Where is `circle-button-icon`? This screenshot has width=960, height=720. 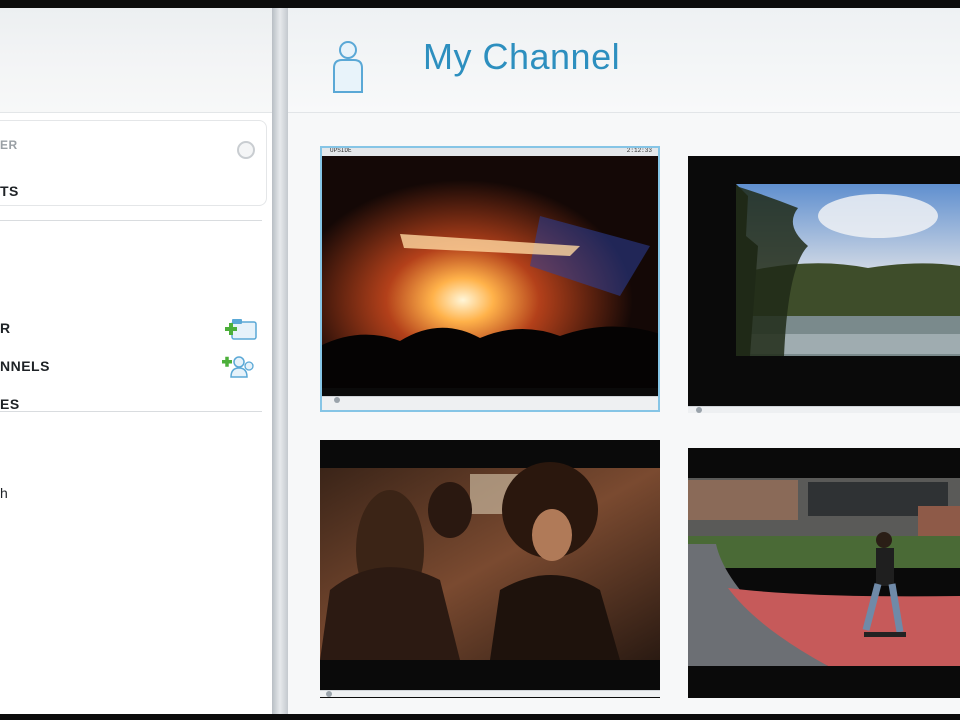 circle-button-icon is located at coordinates (246, 150).